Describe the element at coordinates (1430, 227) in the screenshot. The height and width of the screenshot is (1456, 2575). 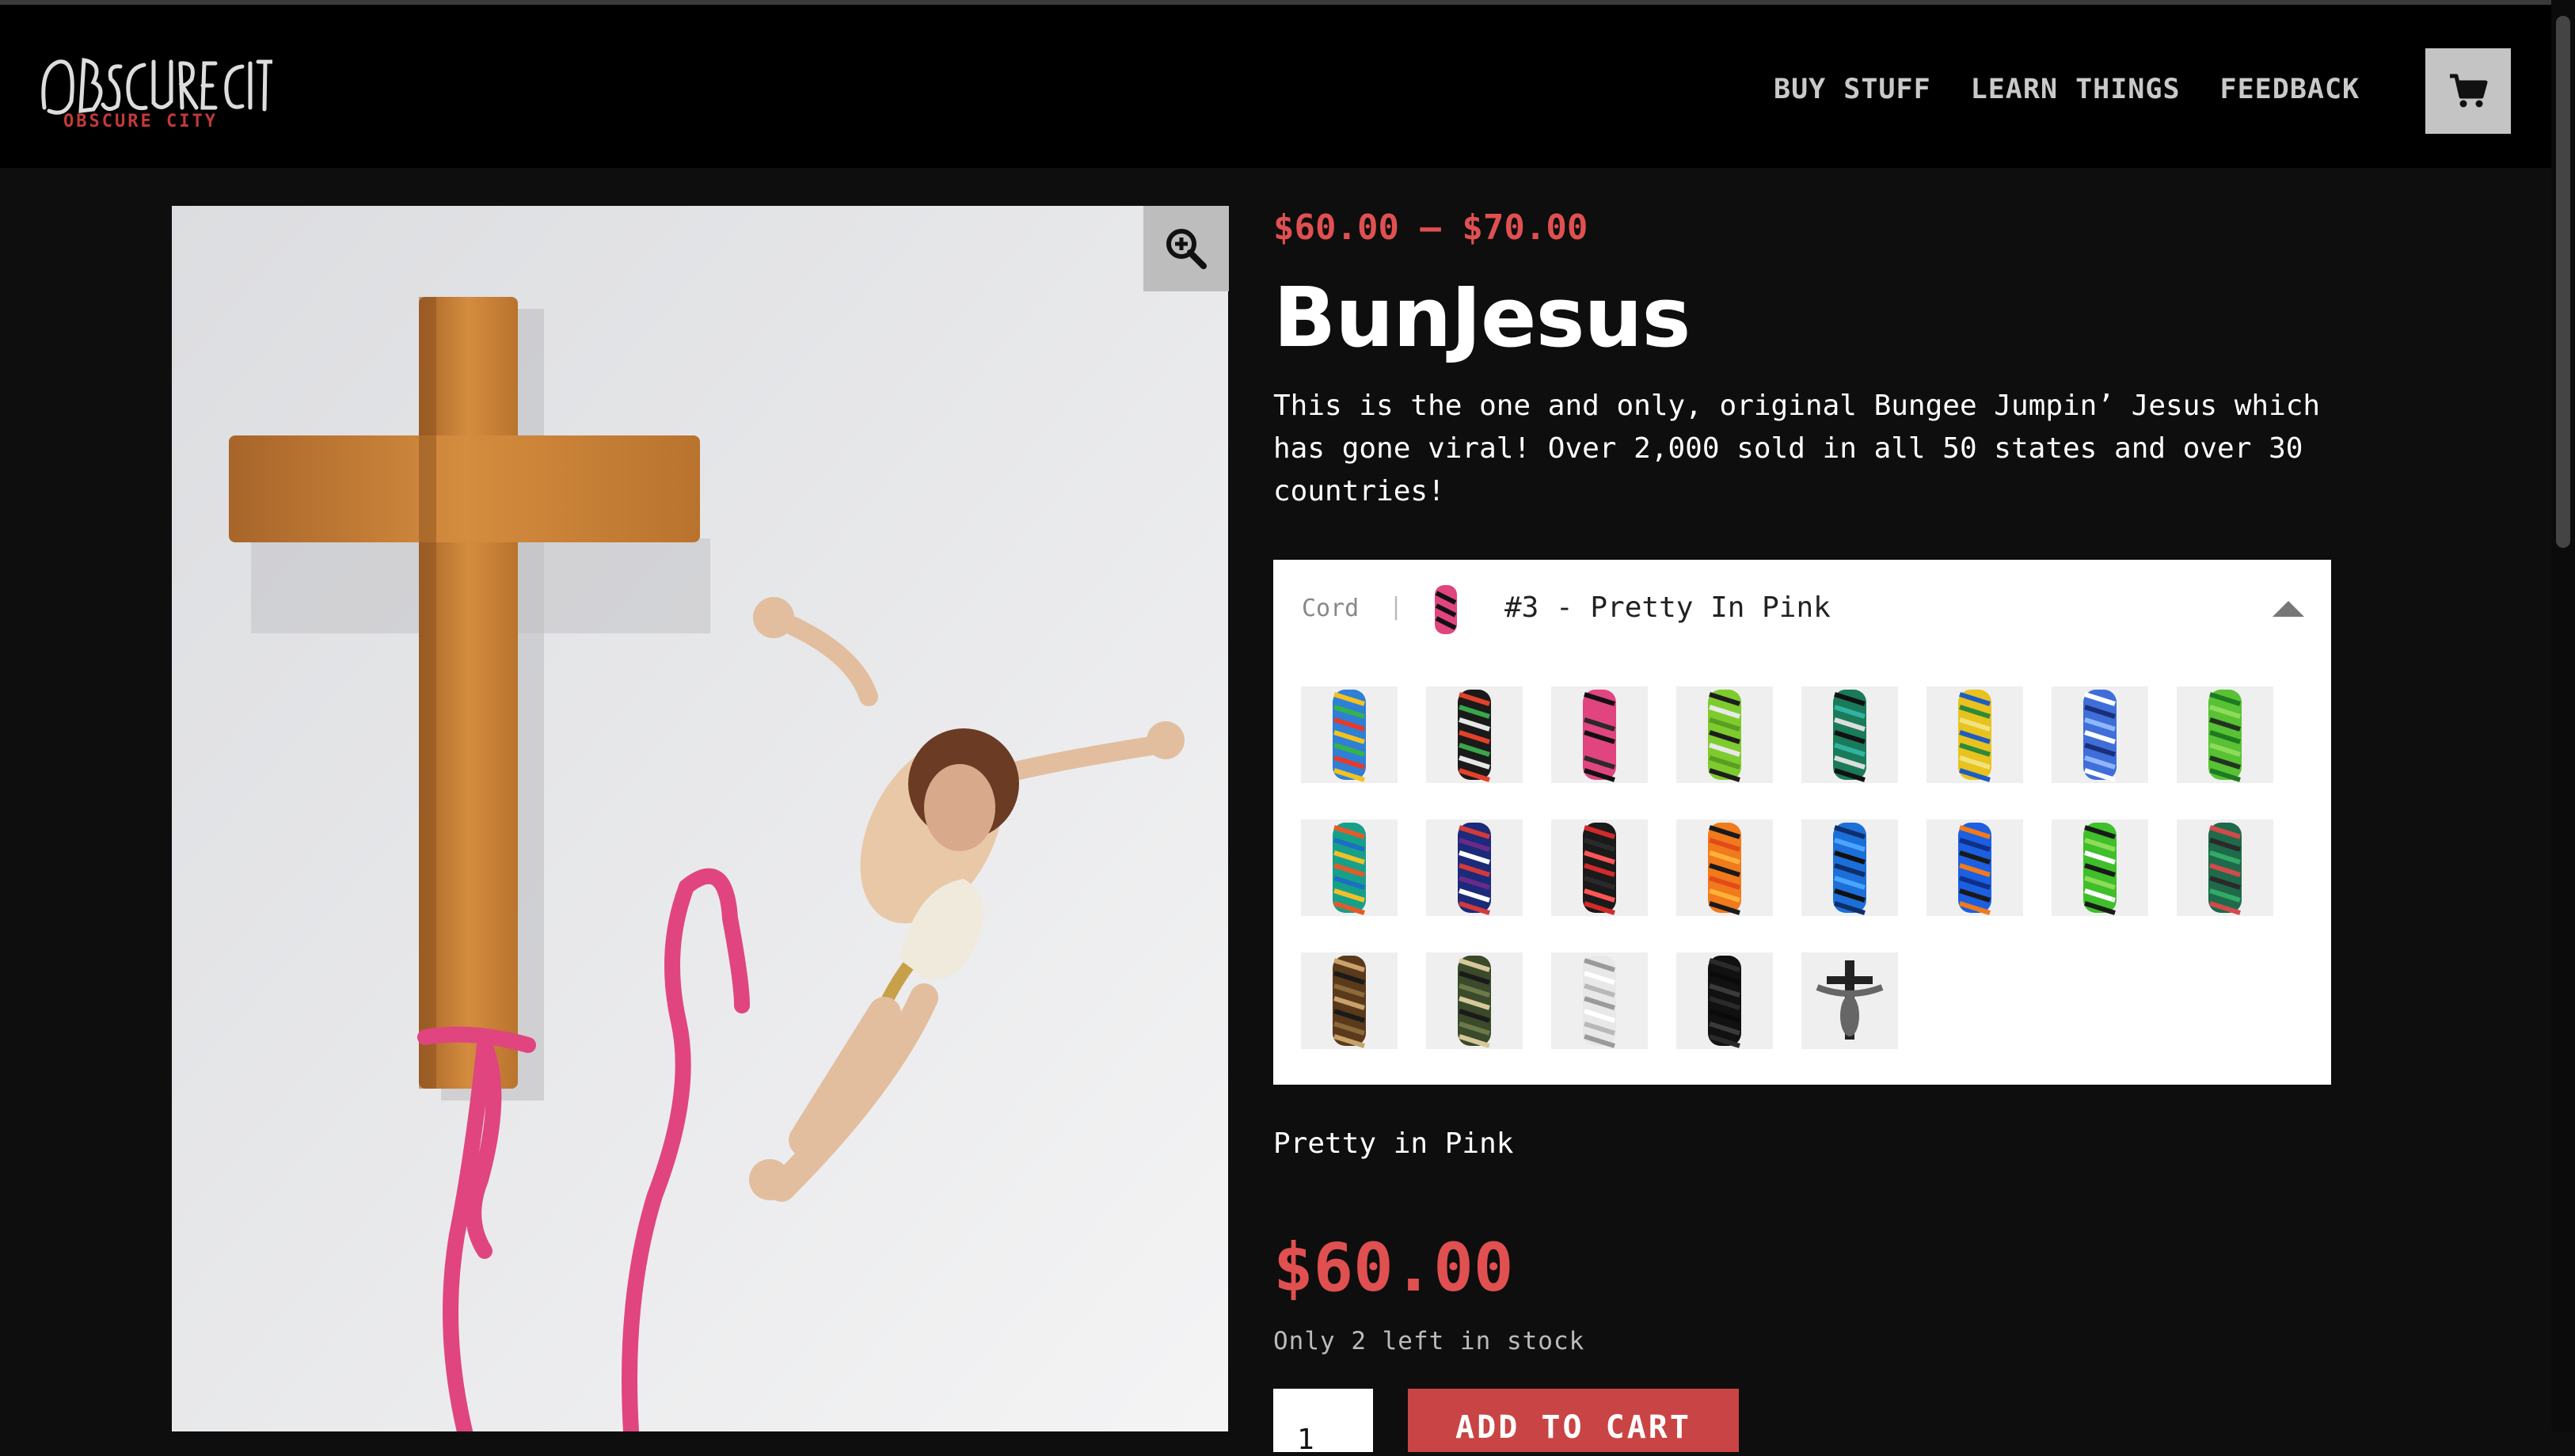
I see `price-range: $60.00 – $70.00` at that location.